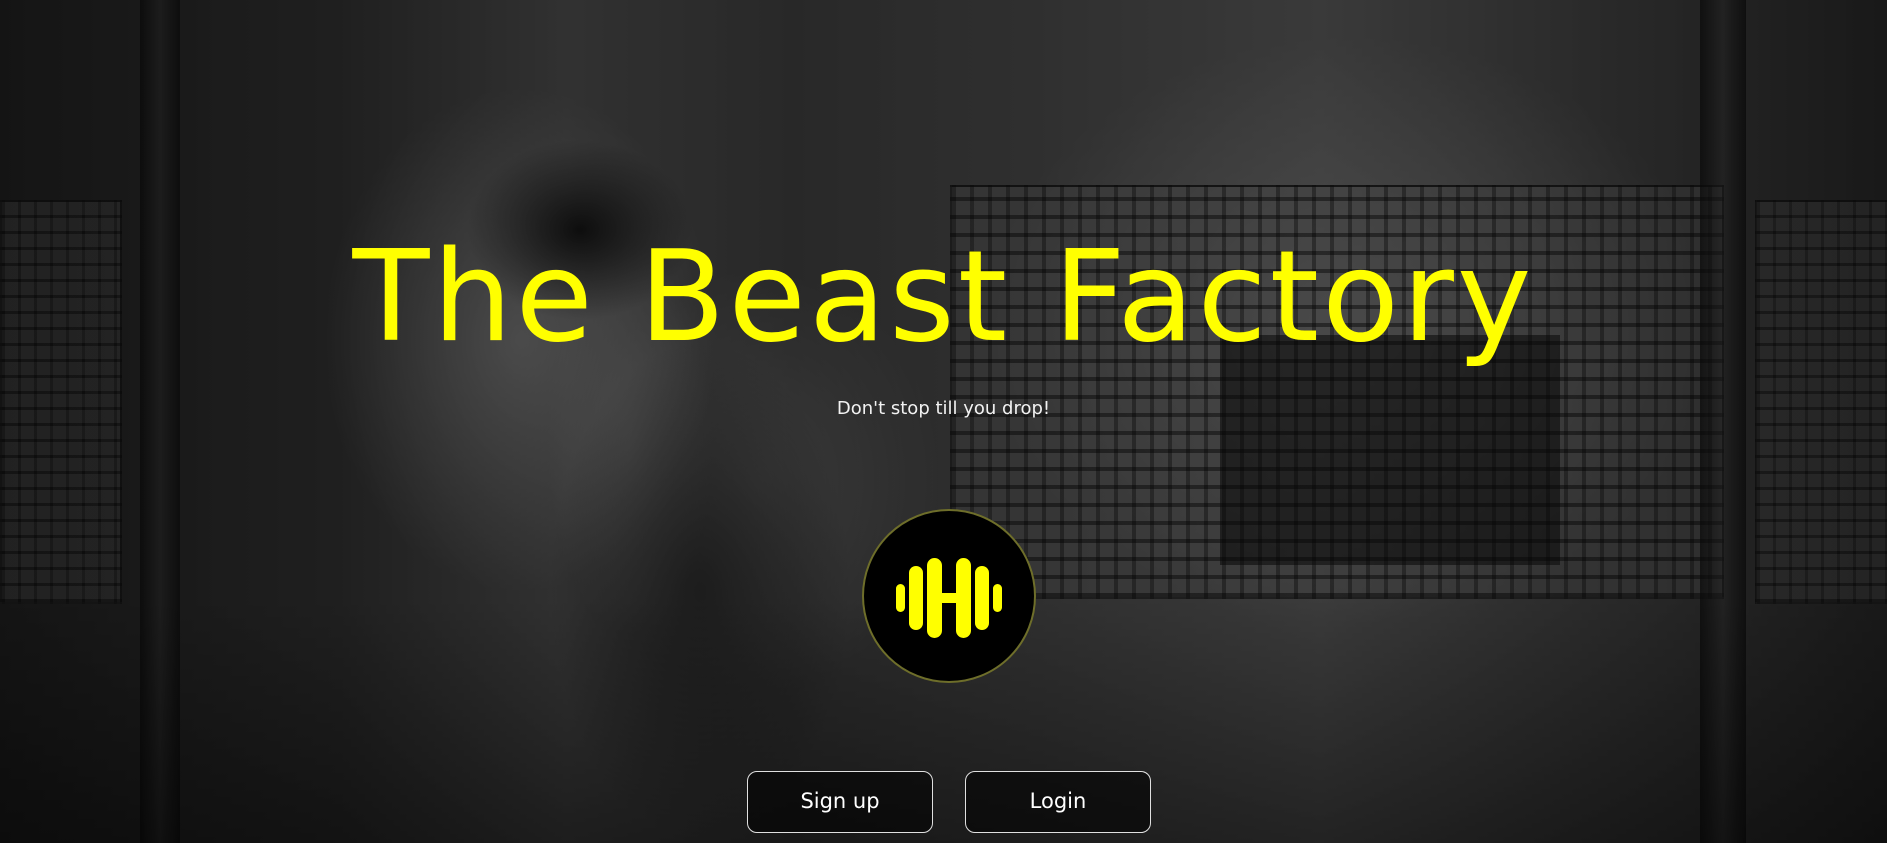  Describe the element at coordinates (840, 802) in the screenshot. I see `signup-button: Sign up` at that location.